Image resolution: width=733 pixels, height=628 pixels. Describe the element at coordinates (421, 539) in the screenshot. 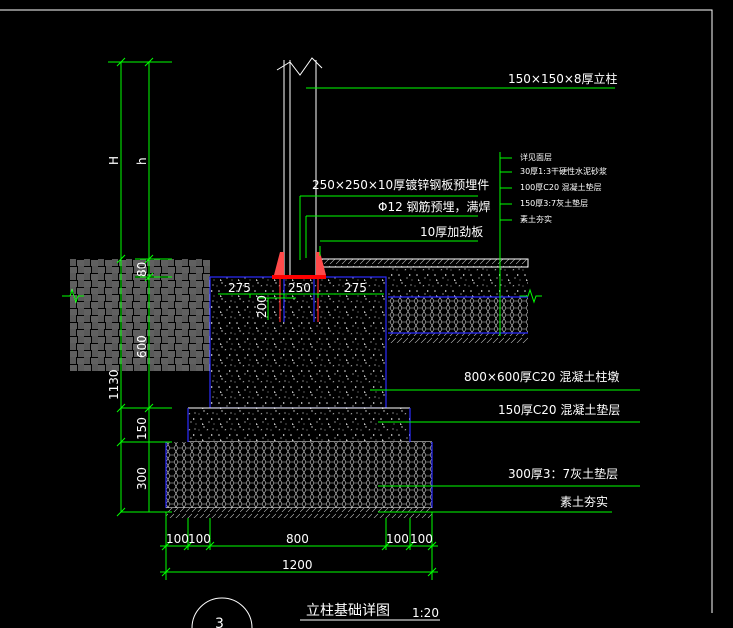

I see `dim-100-d: 100` at that location.